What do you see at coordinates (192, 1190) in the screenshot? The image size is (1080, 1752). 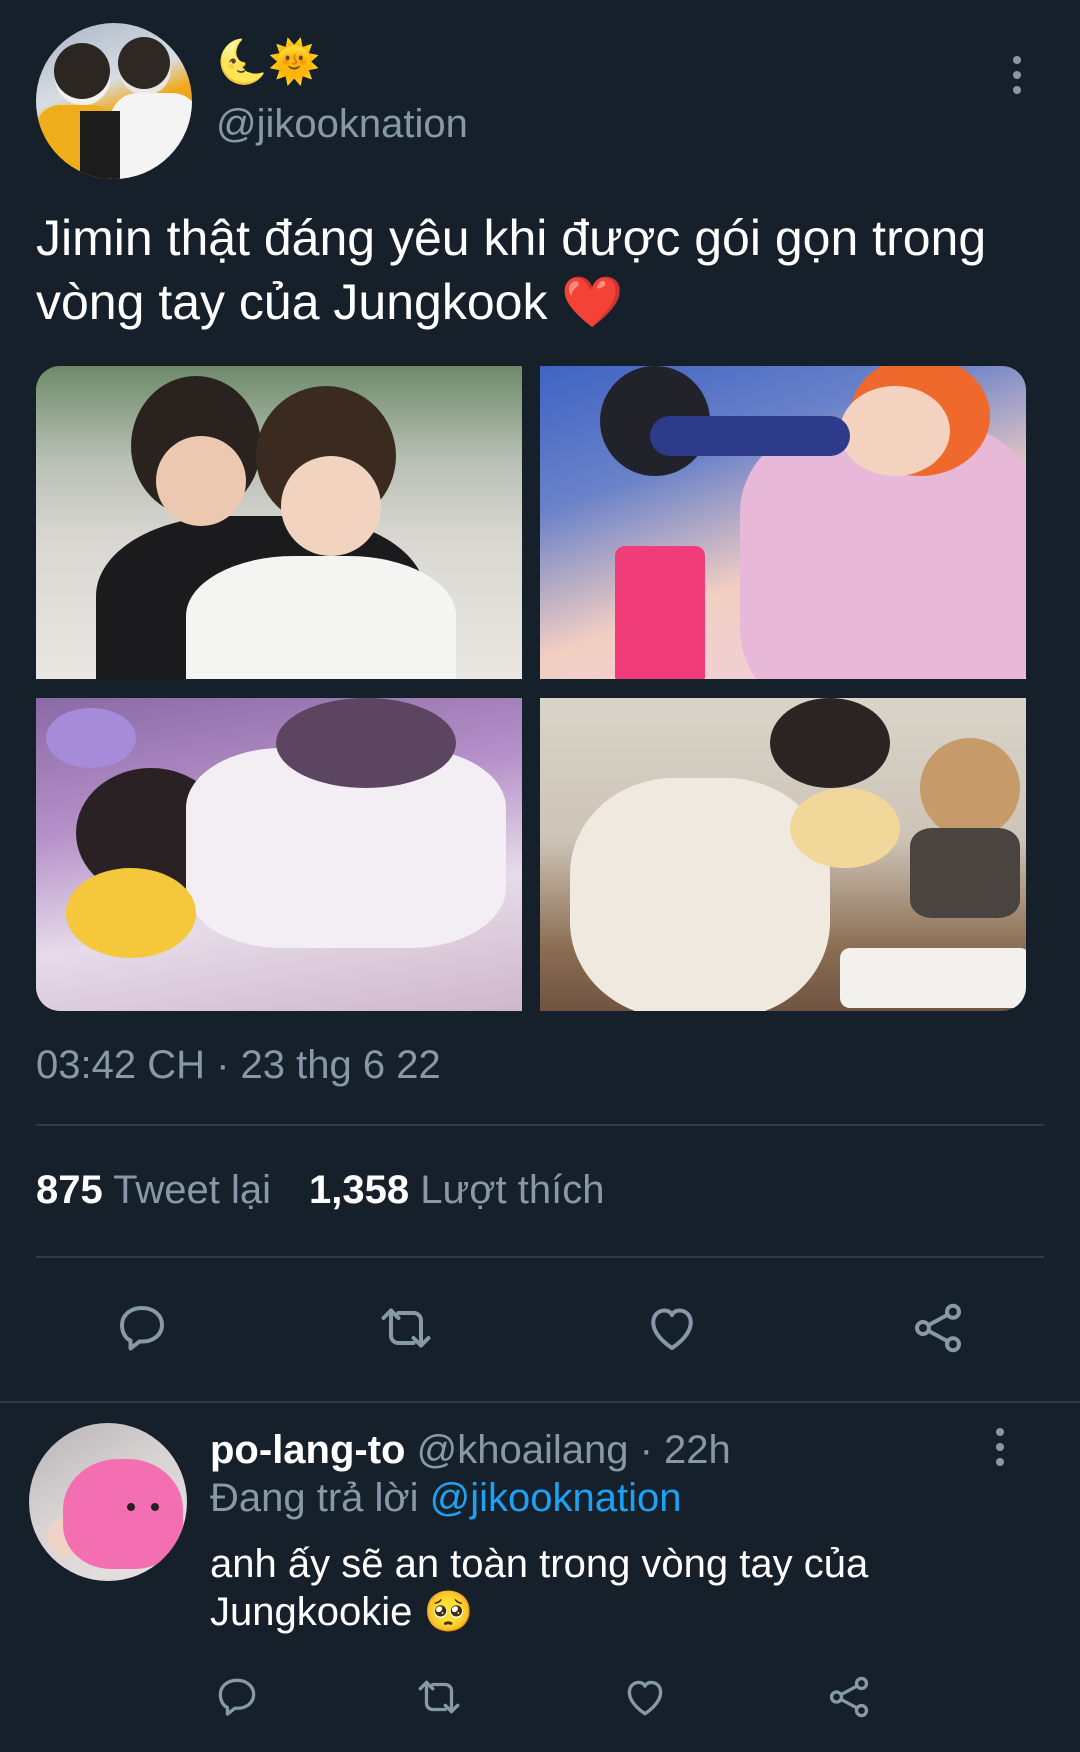 I see `retweet-label: Tweet lại` at bounding box center [192, 1190].